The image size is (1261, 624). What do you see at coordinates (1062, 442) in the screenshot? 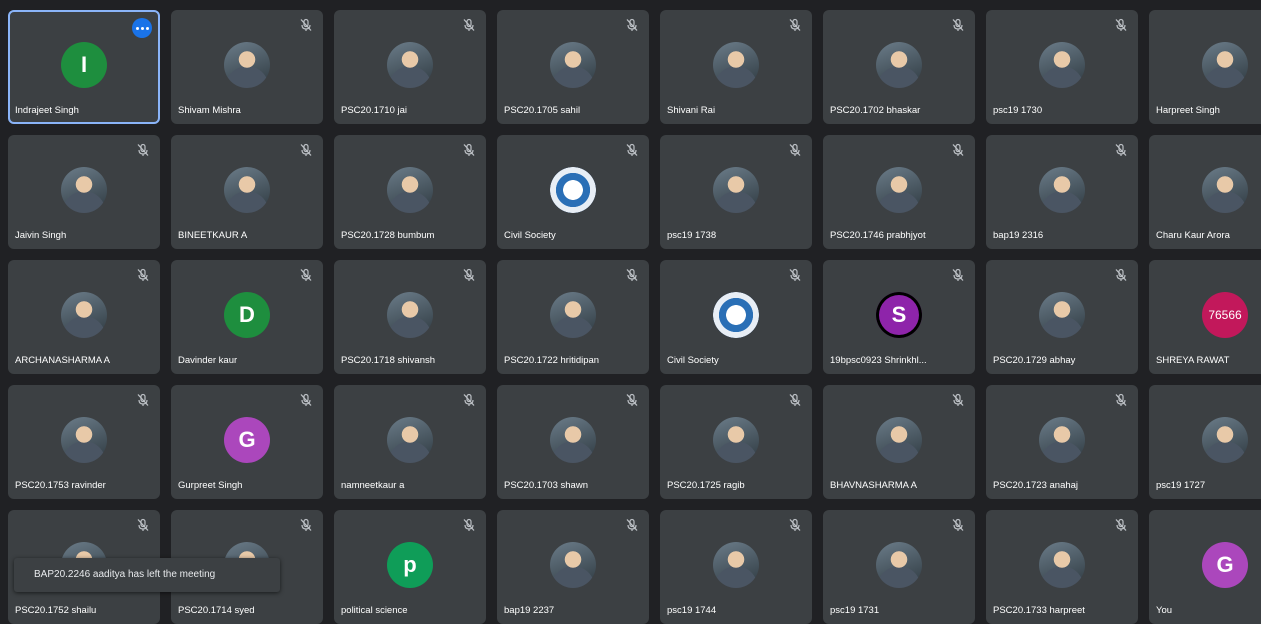
I see `participant-tile-psc20-1723-anahaj: PSC20.1723 anahaj` at bounding box center [1062, 442].